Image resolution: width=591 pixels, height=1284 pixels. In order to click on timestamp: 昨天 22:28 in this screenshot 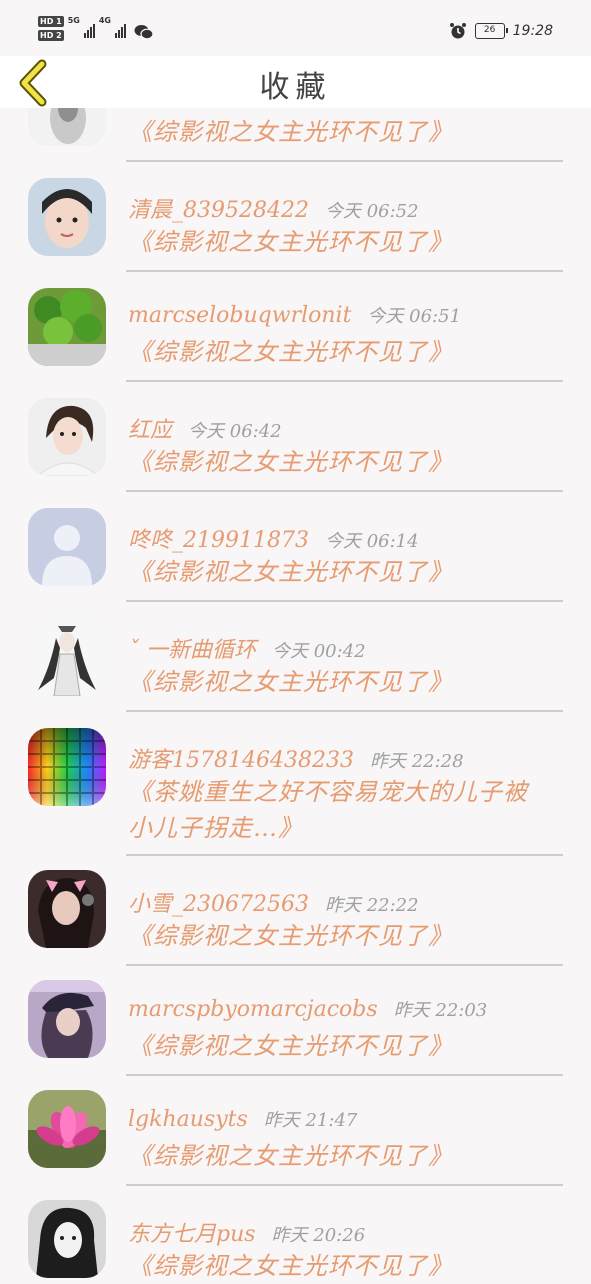, I will do `click(416, 761)`.